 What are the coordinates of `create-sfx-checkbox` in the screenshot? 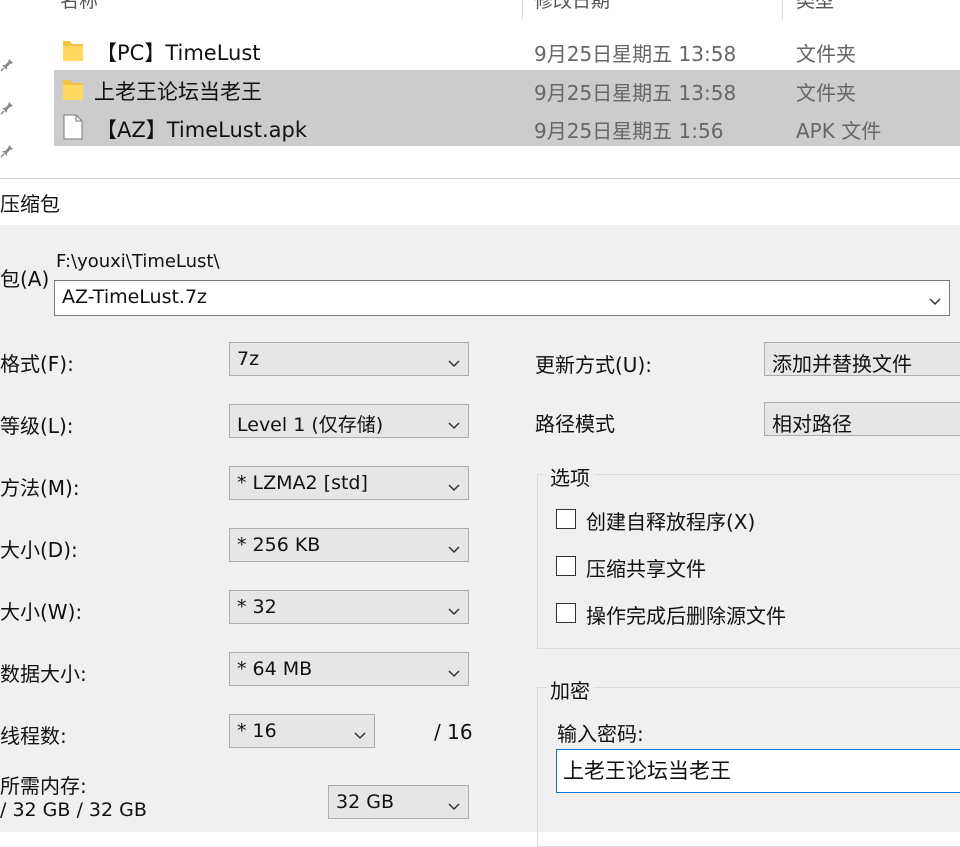 It's located at (566, 519).